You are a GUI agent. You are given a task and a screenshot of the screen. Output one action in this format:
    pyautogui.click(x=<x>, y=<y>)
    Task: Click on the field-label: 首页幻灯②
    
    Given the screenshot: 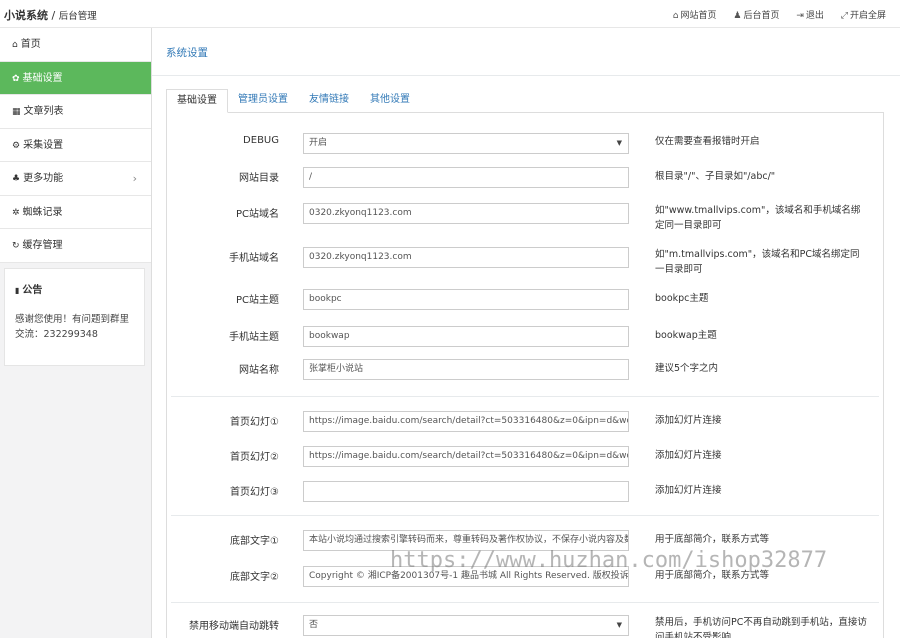 What is the action you would take?
    pyautogui.click(x=254, y=457)
    